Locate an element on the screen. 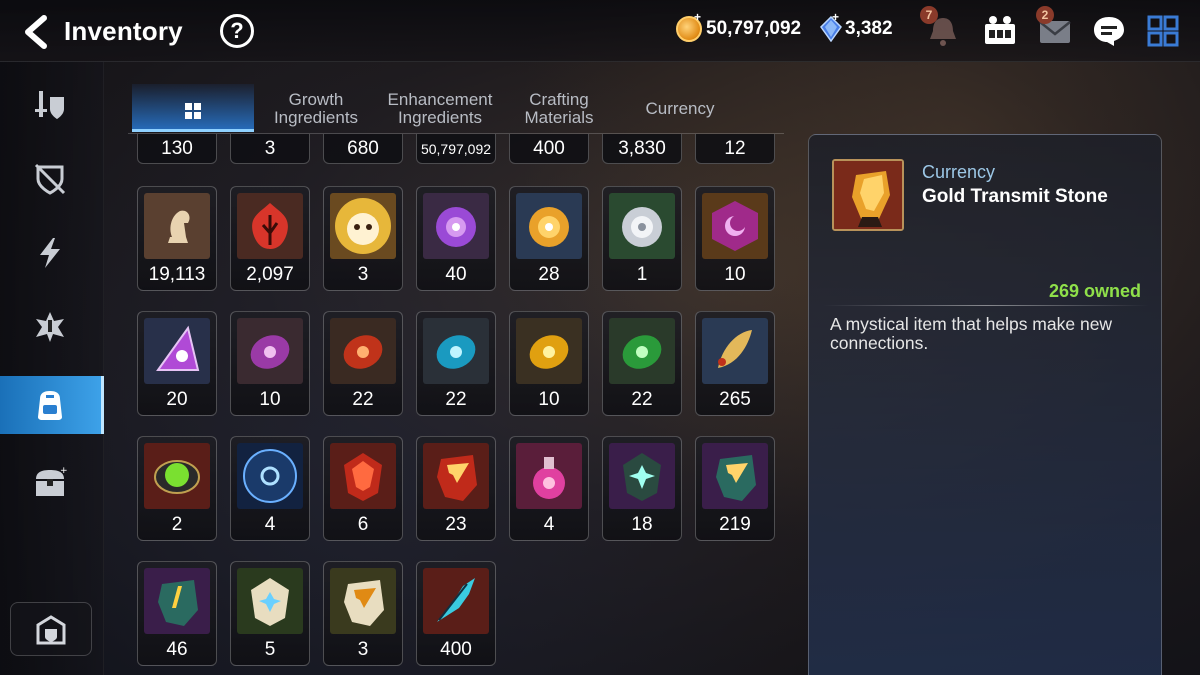 Image resolution: width=1200 pixels, height=675 pixels. inventory-item: 2 is located at coordinates (177, 488).